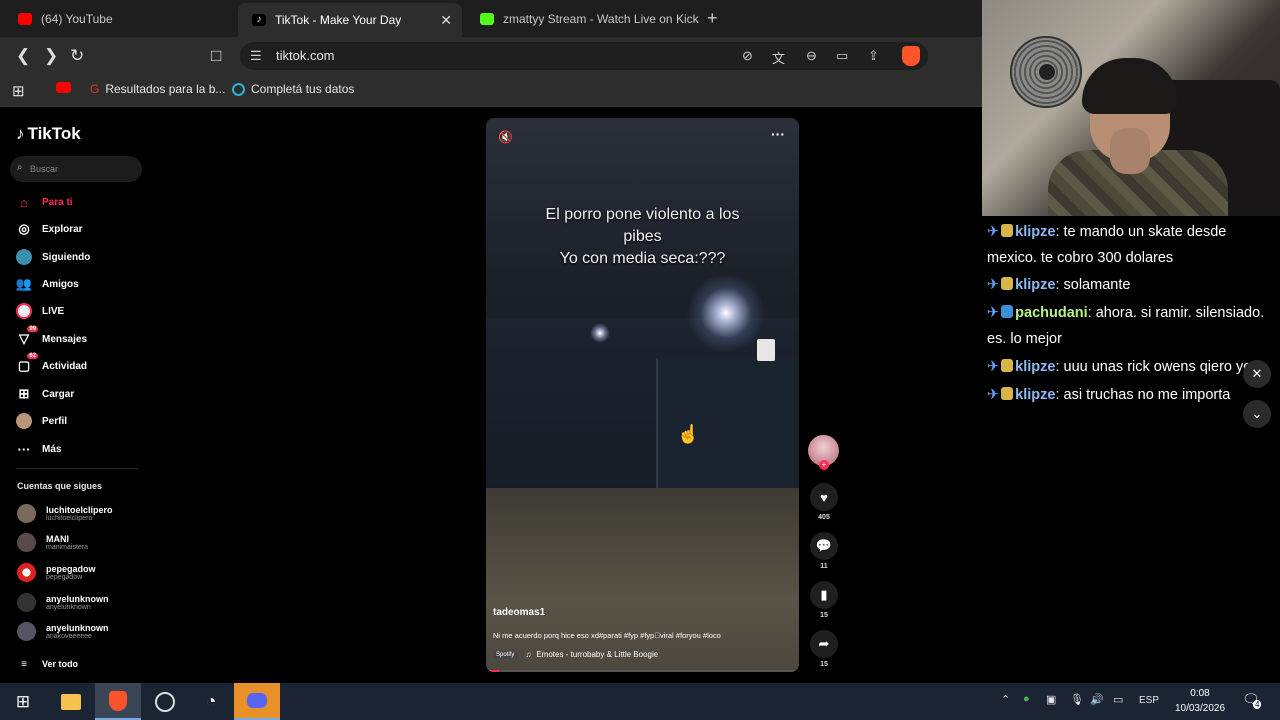 Image resolution: width=1280 pixels, height=720 pixels. I want to click on cast-icon: ▭, so click(842, 56).